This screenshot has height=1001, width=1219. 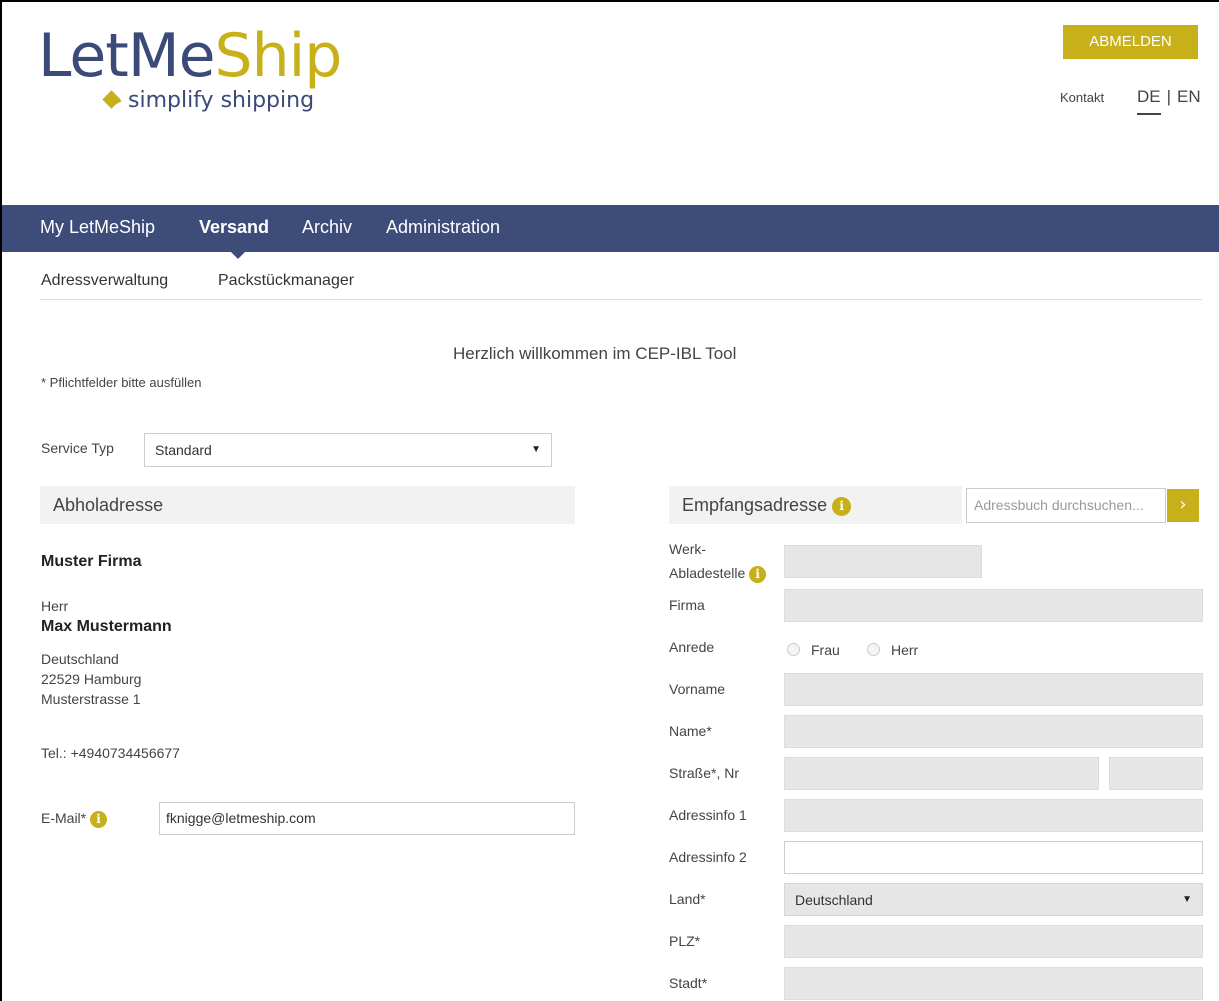 I want to click on page-title: Herzlich willkommen im CEP-IBL Tool, so click(x=595, y=353).